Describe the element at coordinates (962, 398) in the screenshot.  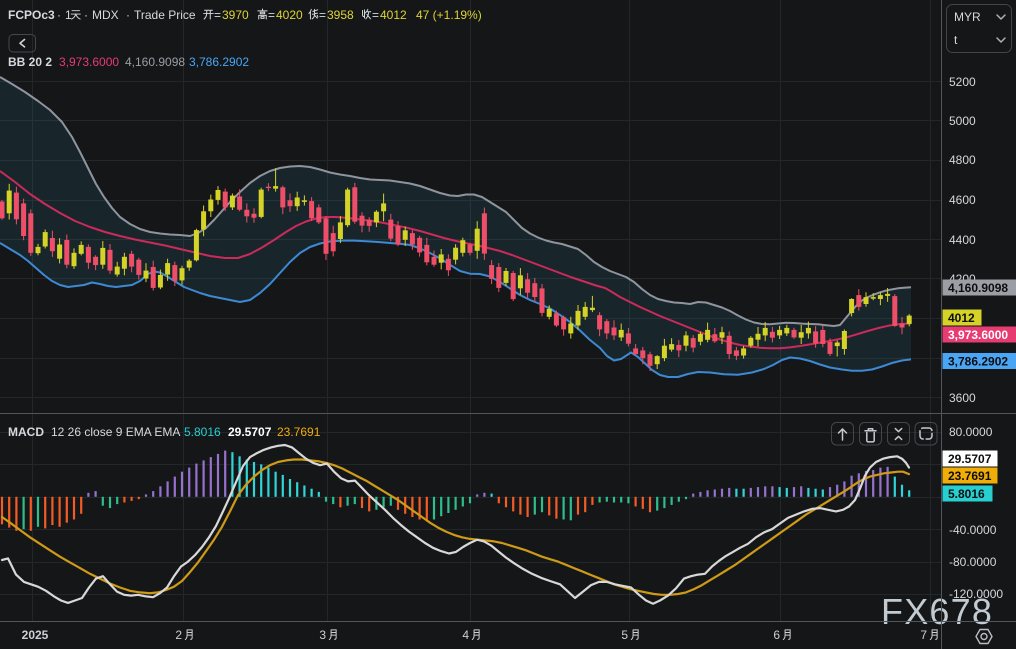
I see `svg-text: 3600` at that location.